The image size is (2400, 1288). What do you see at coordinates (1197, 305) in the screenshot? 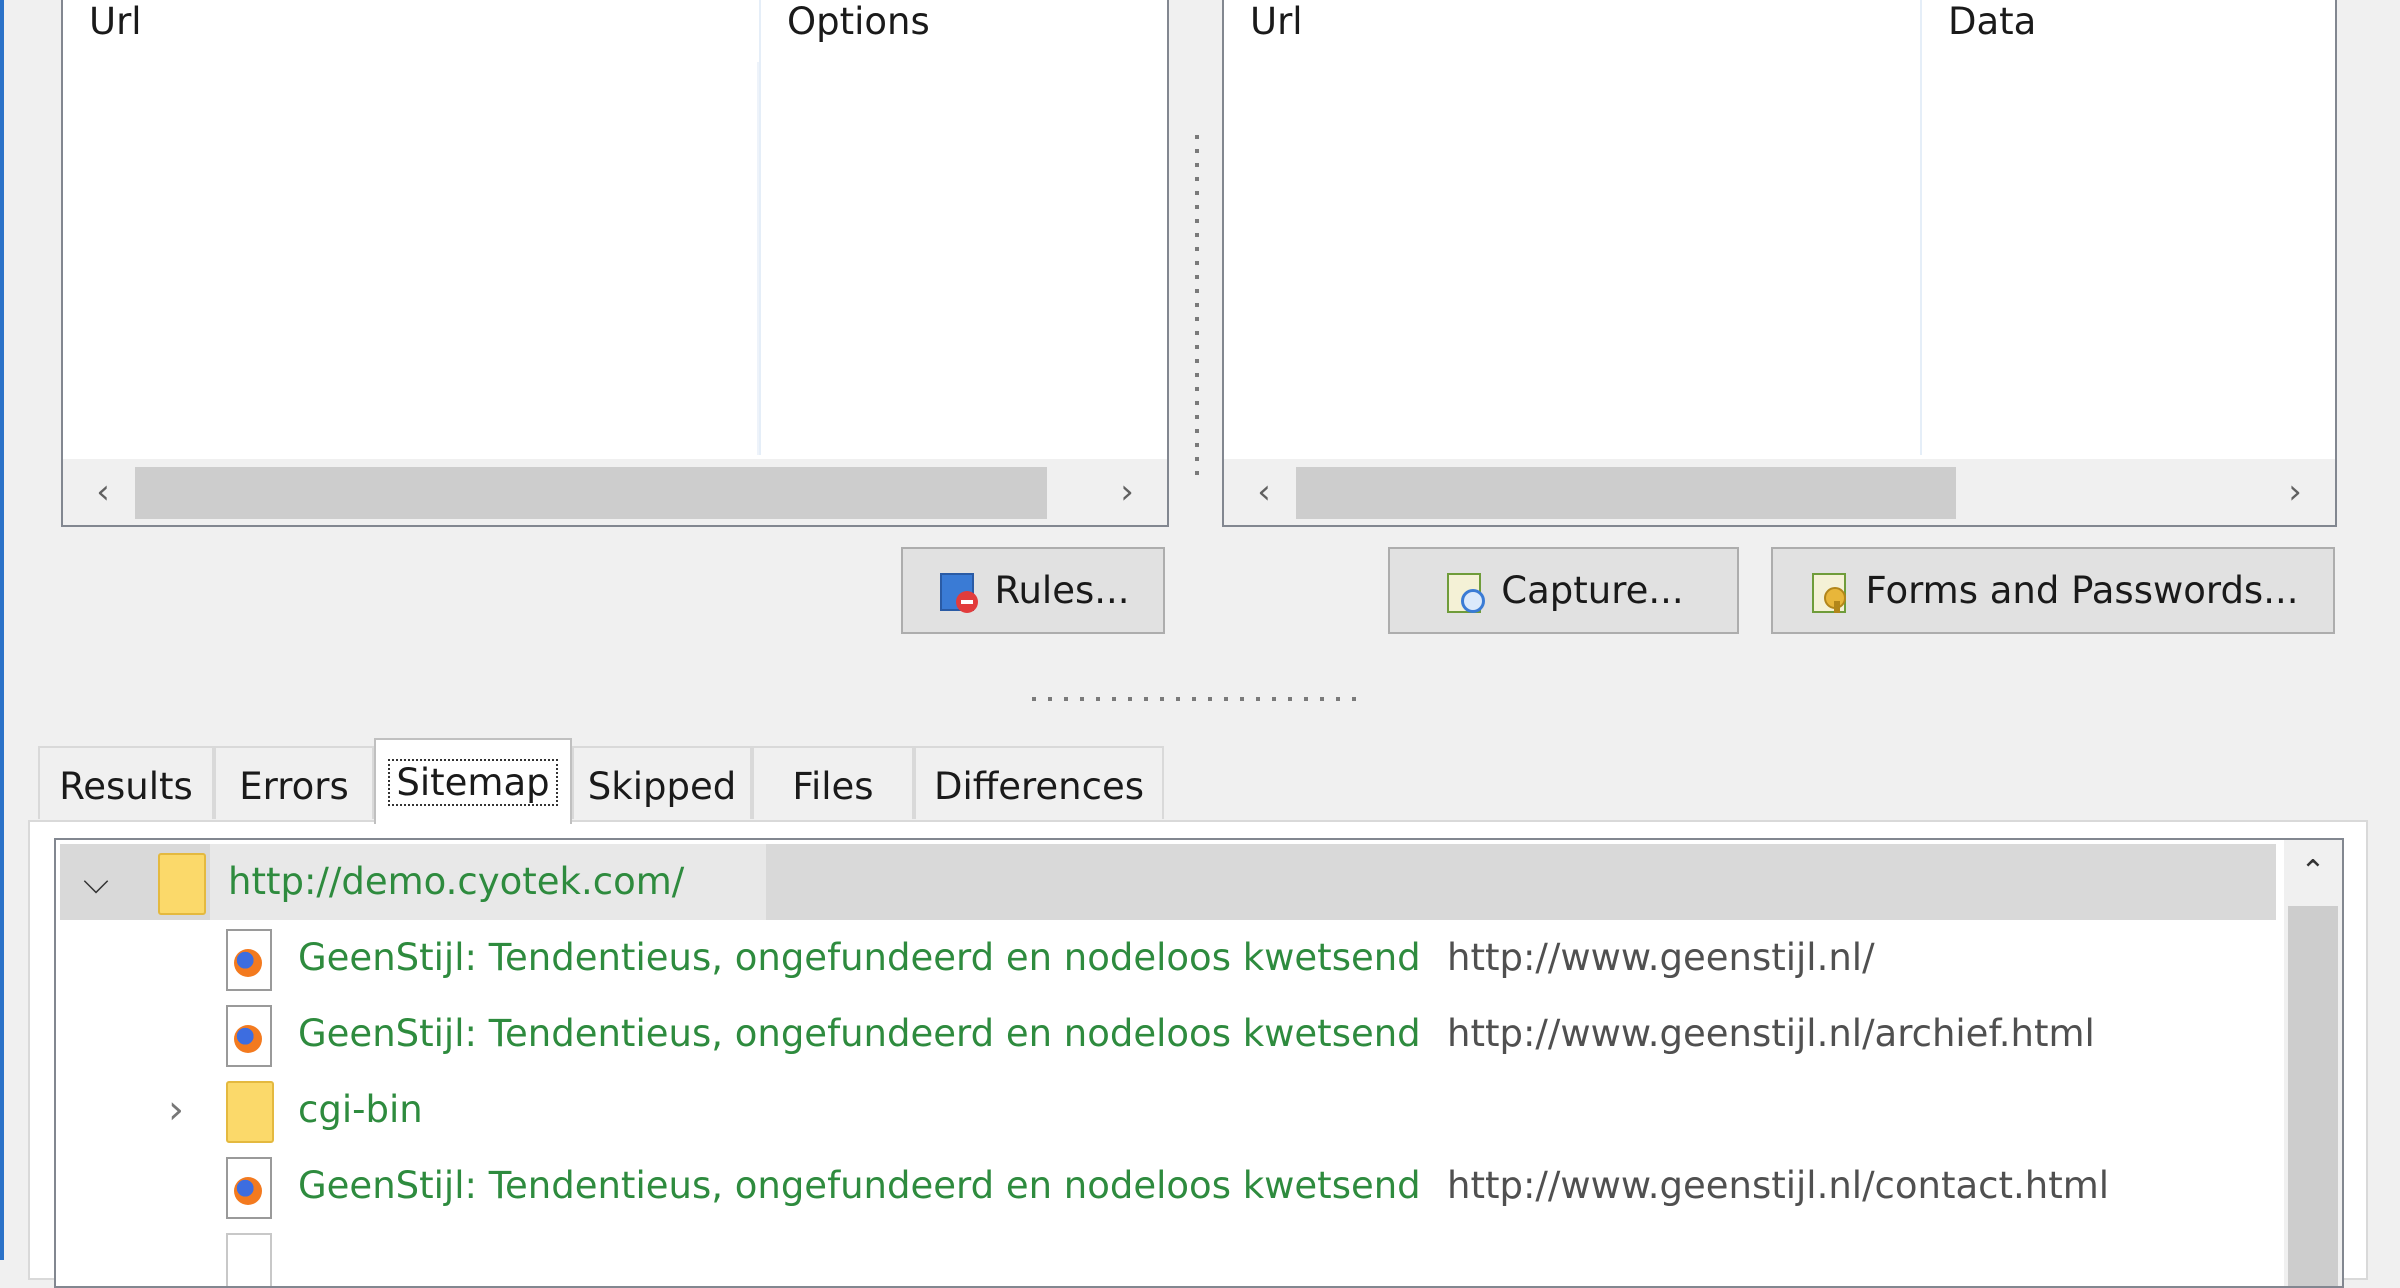
I see `vertical-splitter` at bounding box center [1197, 305].